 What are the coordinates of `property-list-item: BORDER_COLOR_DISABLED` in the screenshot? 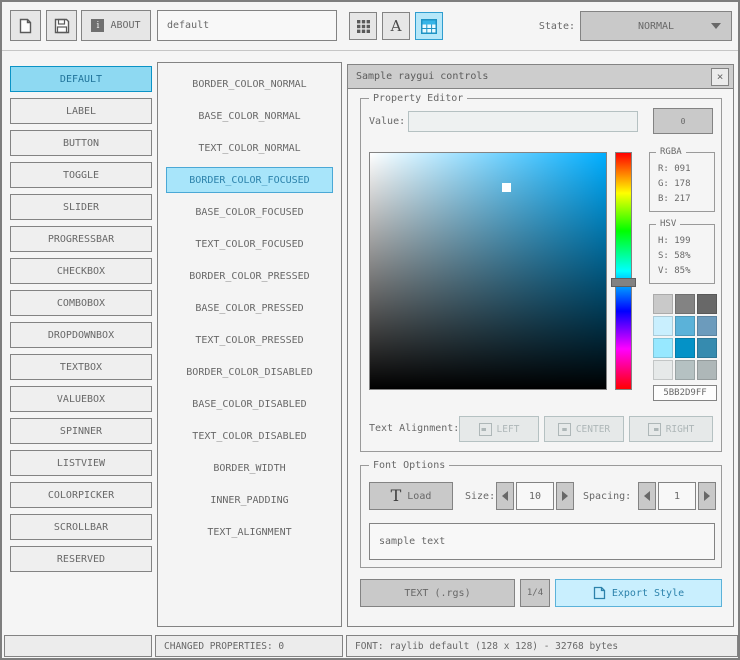 It's located at (249, 372).